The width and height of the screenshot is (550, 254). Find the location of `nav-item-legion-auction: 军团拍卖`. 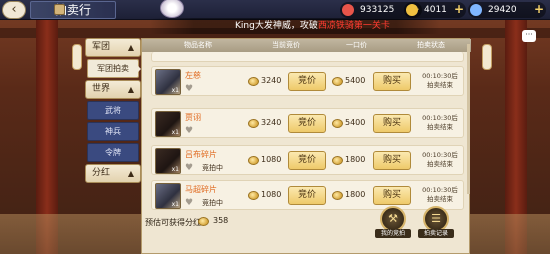

nav-item-legion-auction: 军团拍卖 is located at coordinates (114, 68).